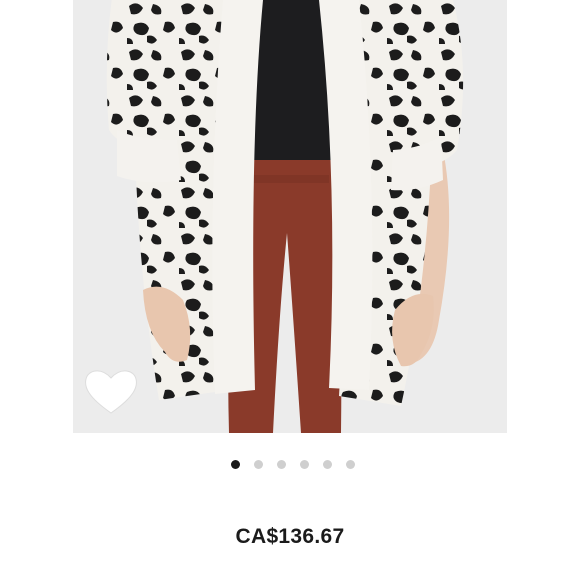 The width and height of the screenshot is (580, 580). What do you see at coordinates (290, 536) in the screenshot?
I see `product-price: CA$136.67` at bounding box center [290, 536].